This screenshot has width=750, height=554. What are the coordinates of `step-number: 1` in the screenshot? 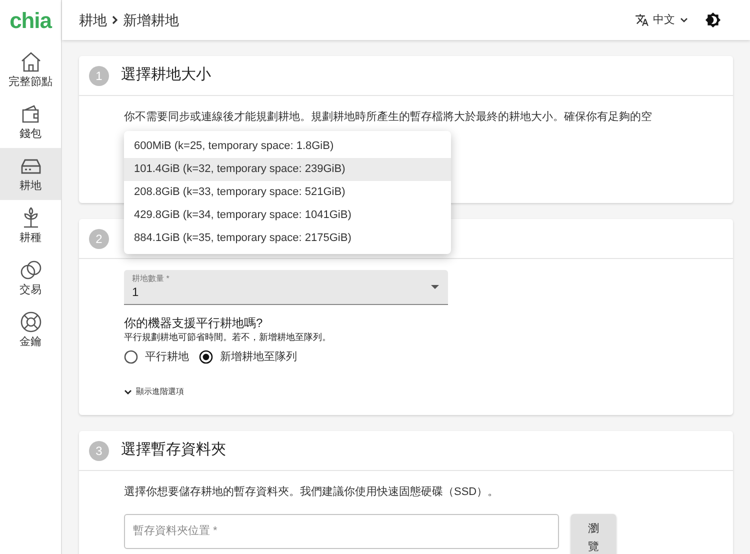 It's located at (99, 76).